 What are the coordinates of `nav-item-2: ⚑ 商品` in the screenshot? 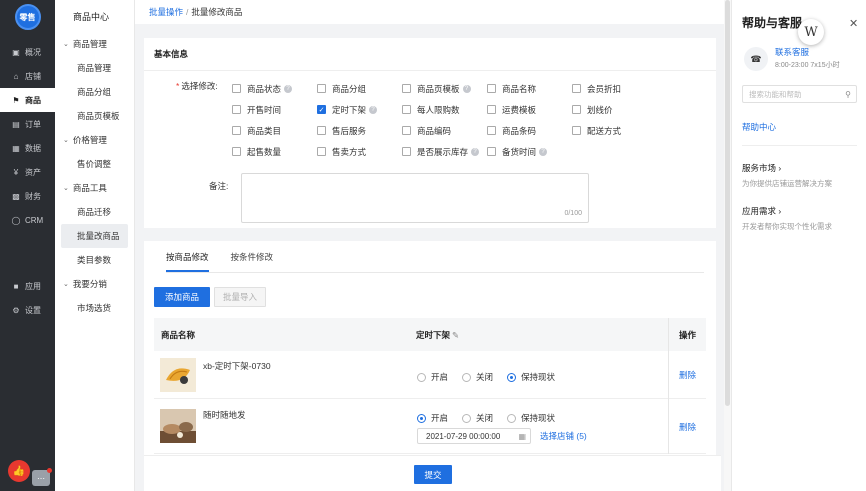 It's located at (27, 100).